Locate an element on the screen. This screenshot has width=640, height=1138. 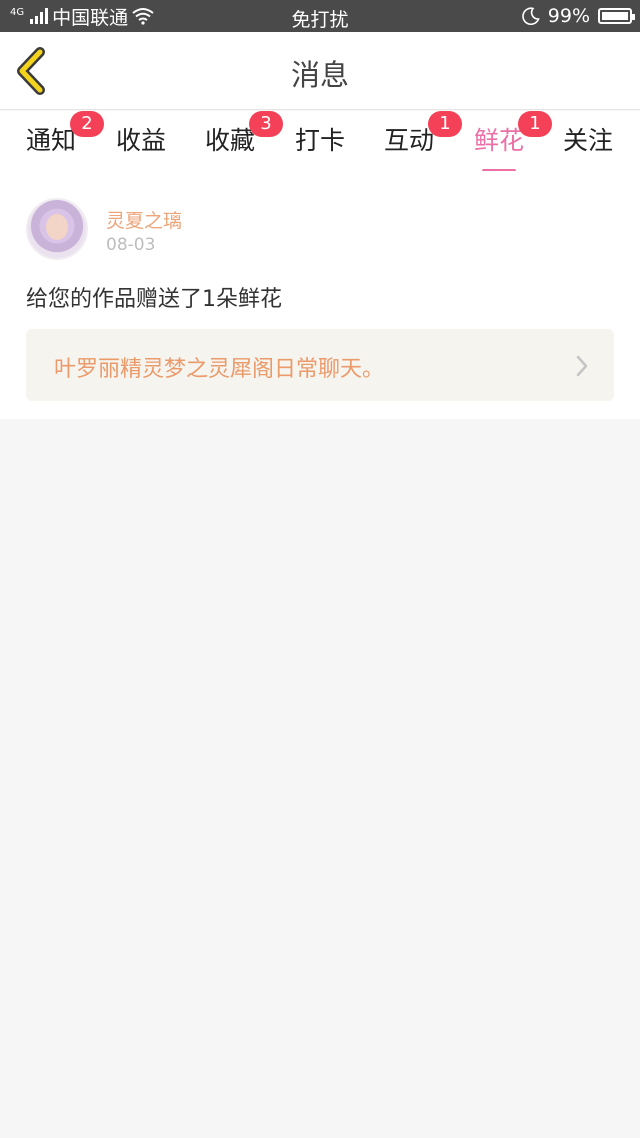
chevron-right-icon is located at coordinates (582, 366).